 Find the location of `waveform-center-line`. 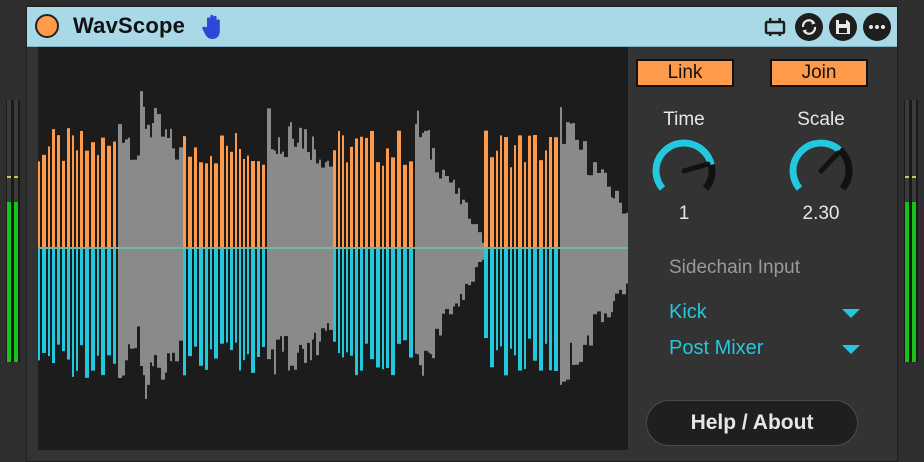

waveform-center-line is located at coordinates (333, 248).